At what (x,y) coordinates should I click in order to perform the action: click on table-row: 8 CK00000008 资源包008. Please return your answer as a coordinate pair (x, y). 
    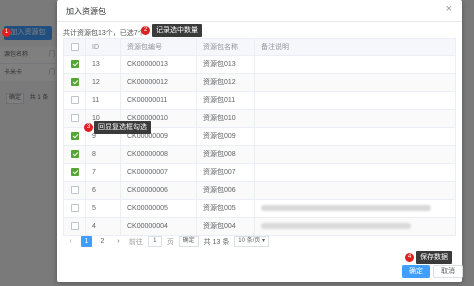
    Looking at the image, I should click on (259, 155).